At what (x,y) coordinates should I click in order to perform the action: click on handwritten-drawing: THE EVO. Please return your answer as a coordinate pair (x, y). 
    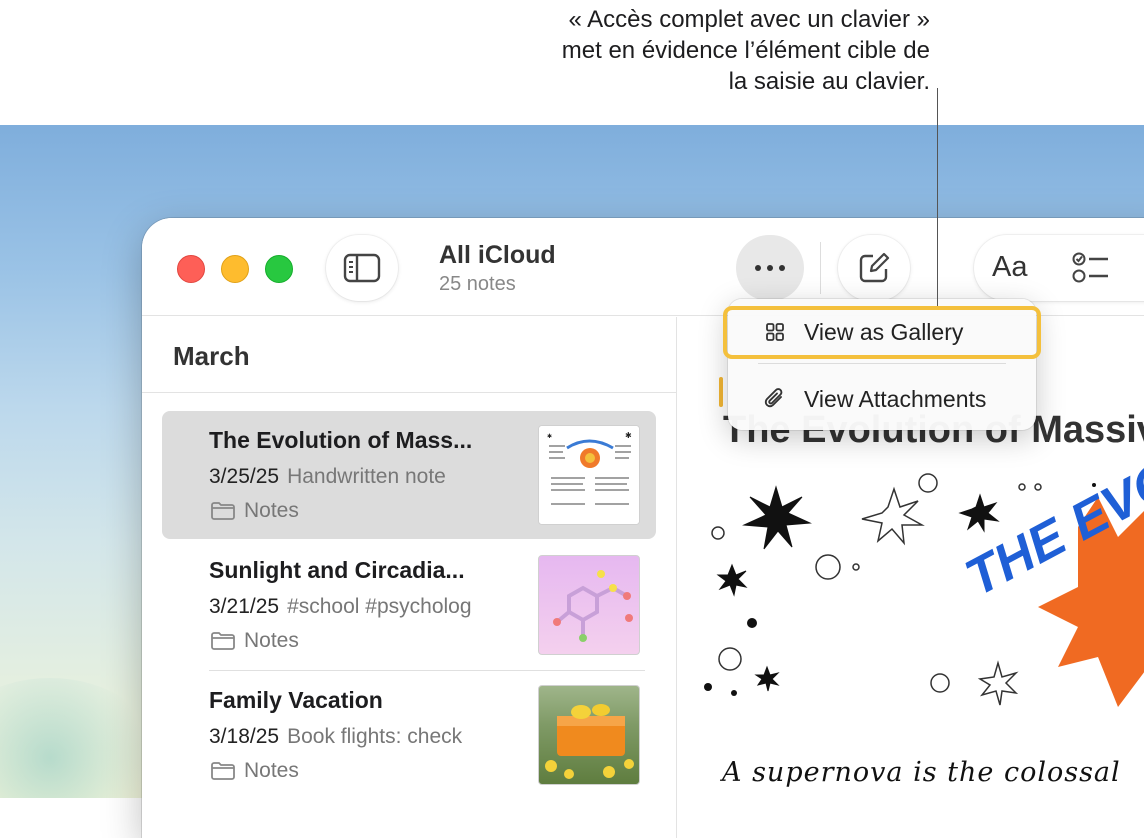
    Looking at the image, I should click on (911, 617).